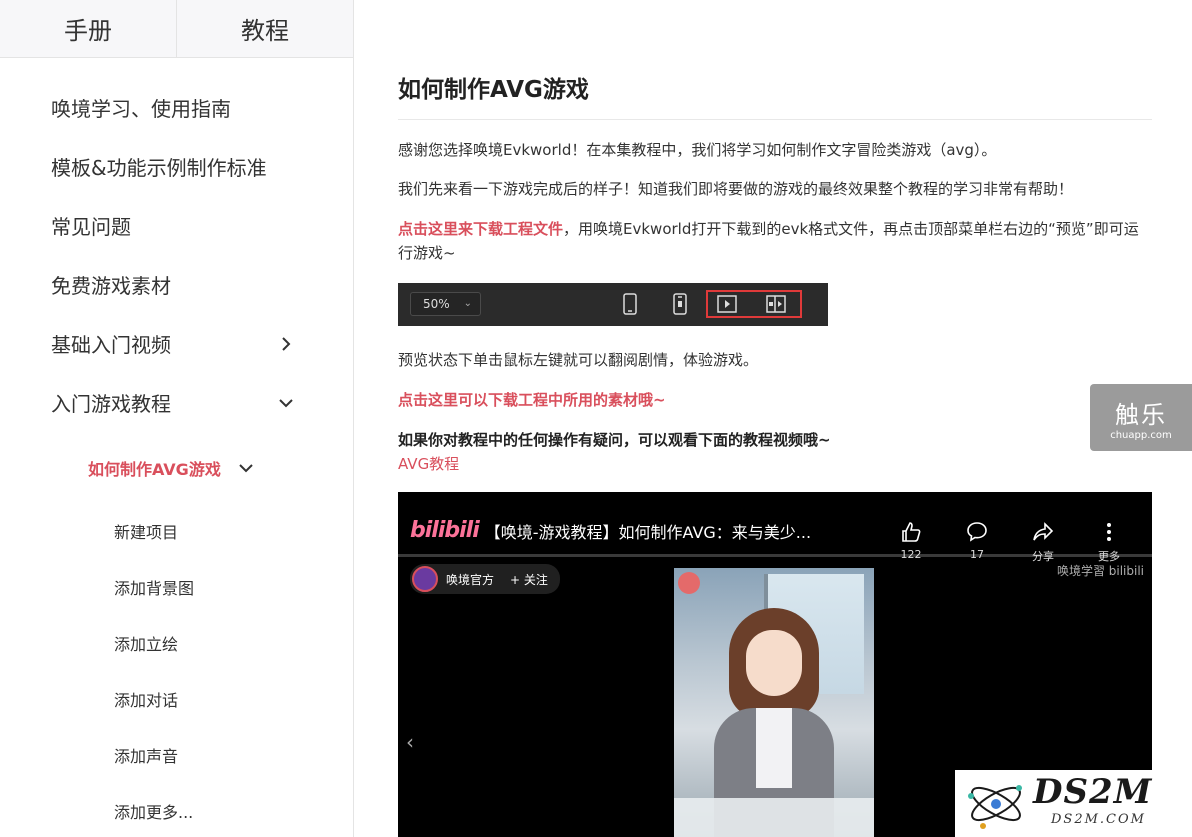  I want to click on ds2m-watermark: DS2M DS2M.COM, so click(1073, 803).